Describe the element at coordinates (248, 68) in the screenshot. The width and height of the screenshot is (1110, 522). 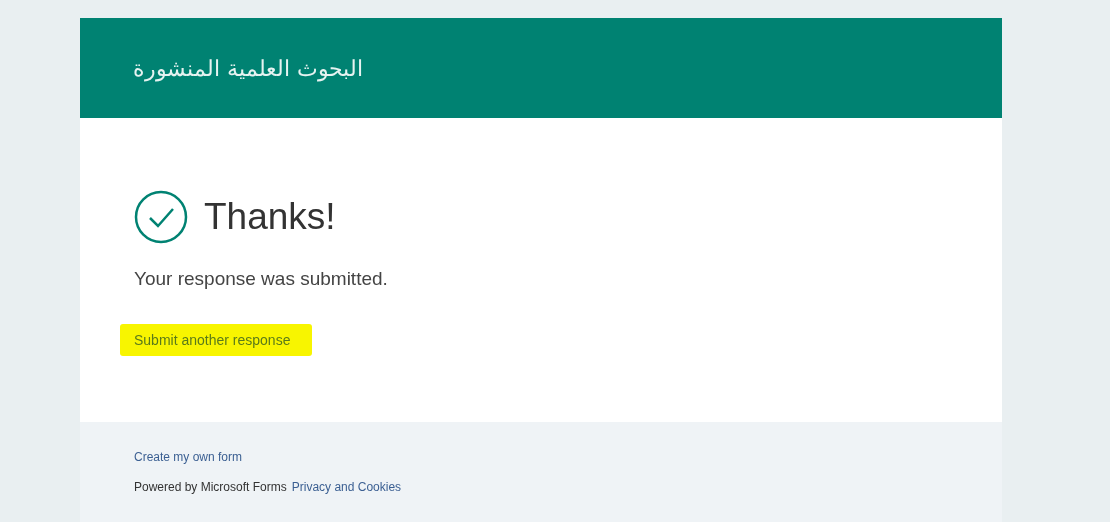
I see `form-title: البحوث العلمية المنشورة` at that location.